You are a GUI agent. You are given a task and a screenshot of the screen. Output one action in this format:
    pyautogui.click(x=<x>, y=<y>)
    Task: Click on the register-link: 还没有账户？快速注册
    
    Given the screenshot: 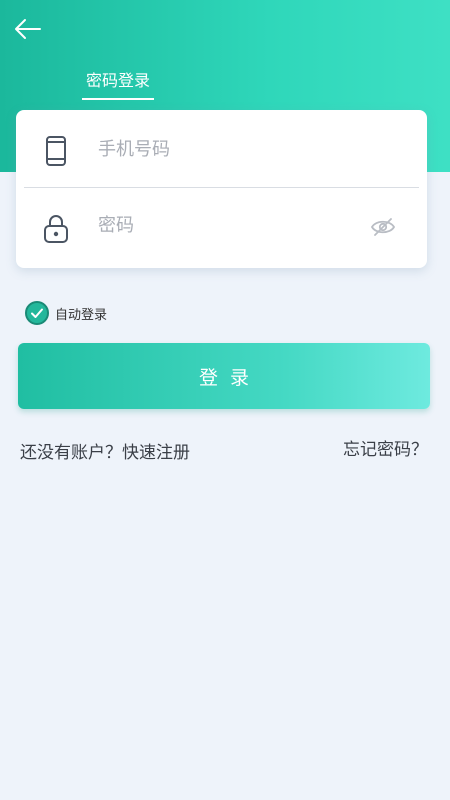 What is the action you would take?
    pyautogui.click(x=105, y=450)
    